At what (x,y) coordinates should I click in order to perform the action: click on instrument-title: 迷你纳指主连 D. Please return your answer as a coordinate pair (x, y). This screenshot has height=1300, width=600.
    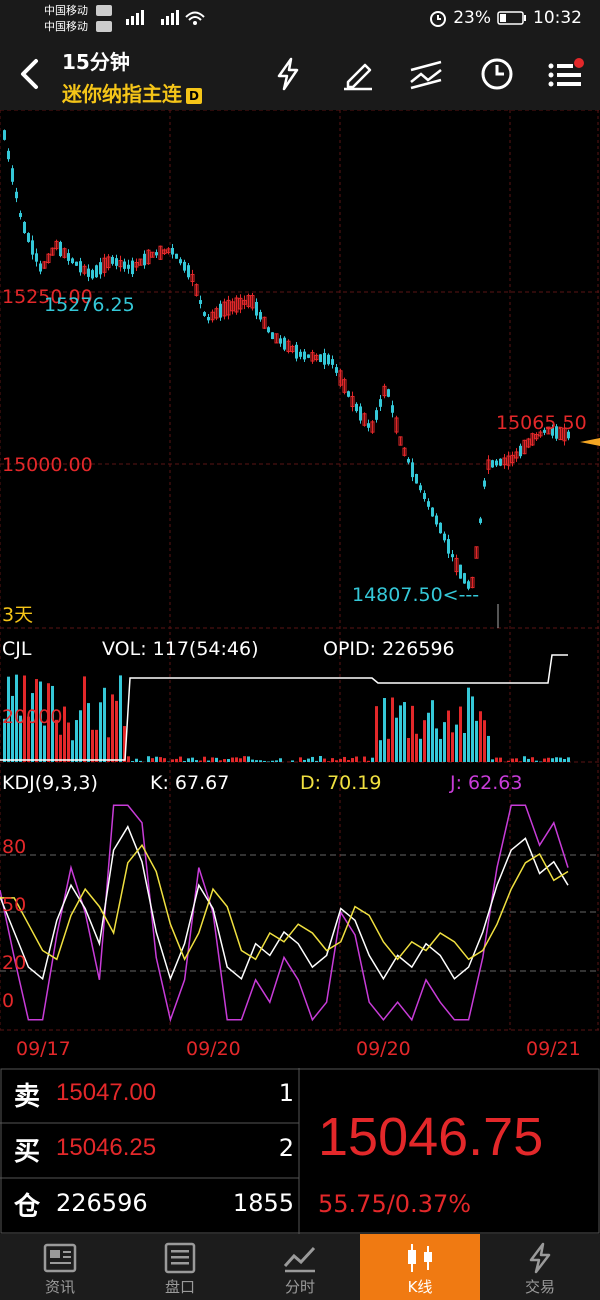
    Looking at the image, I should click on (132, 92).